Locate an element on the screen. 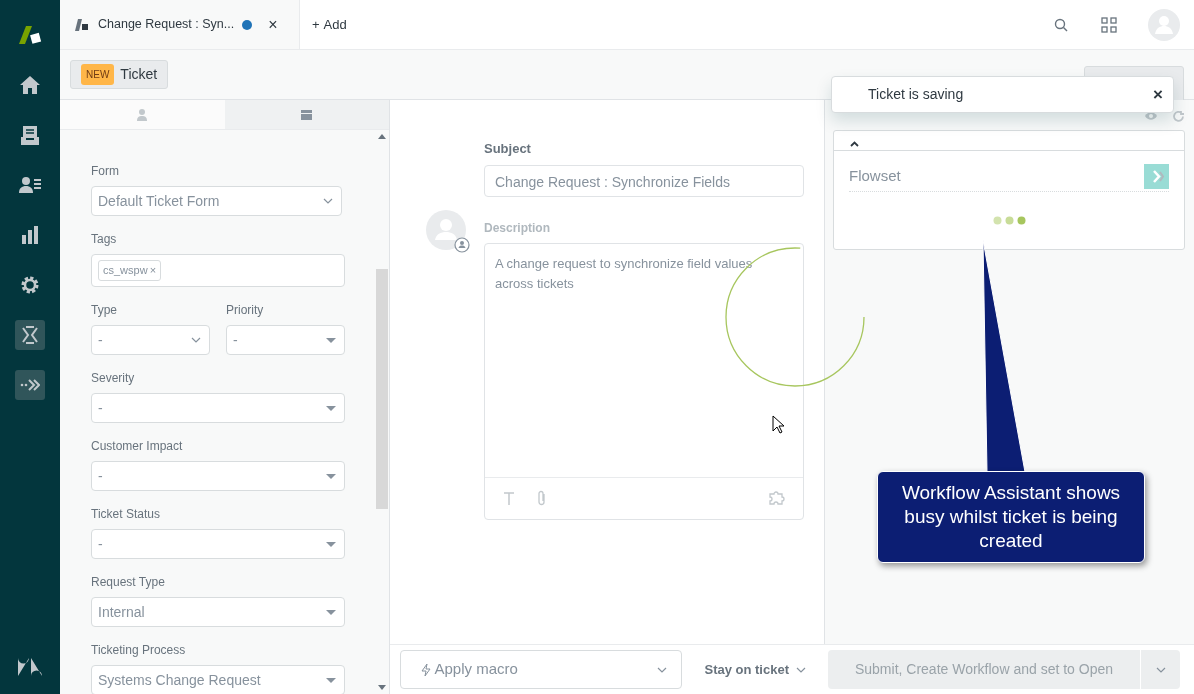 The height and width of the screenshot is (694, 1194). add-tab-button: + Add is located at coordinates (329, 24).